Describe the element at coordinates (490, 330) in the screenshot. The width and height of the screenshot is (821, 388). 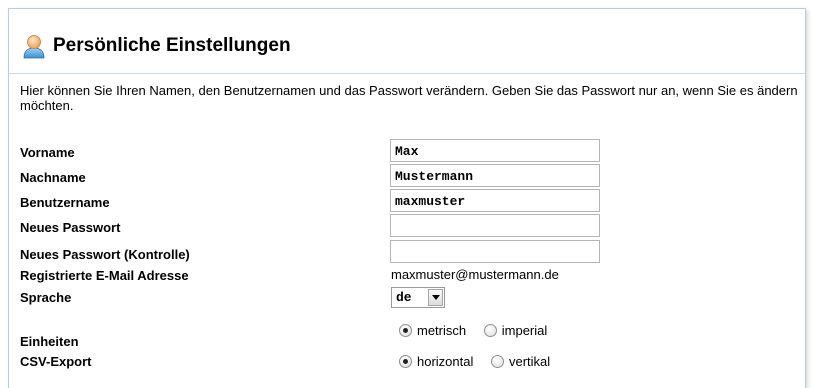
I see `radio-imperial` at that location.